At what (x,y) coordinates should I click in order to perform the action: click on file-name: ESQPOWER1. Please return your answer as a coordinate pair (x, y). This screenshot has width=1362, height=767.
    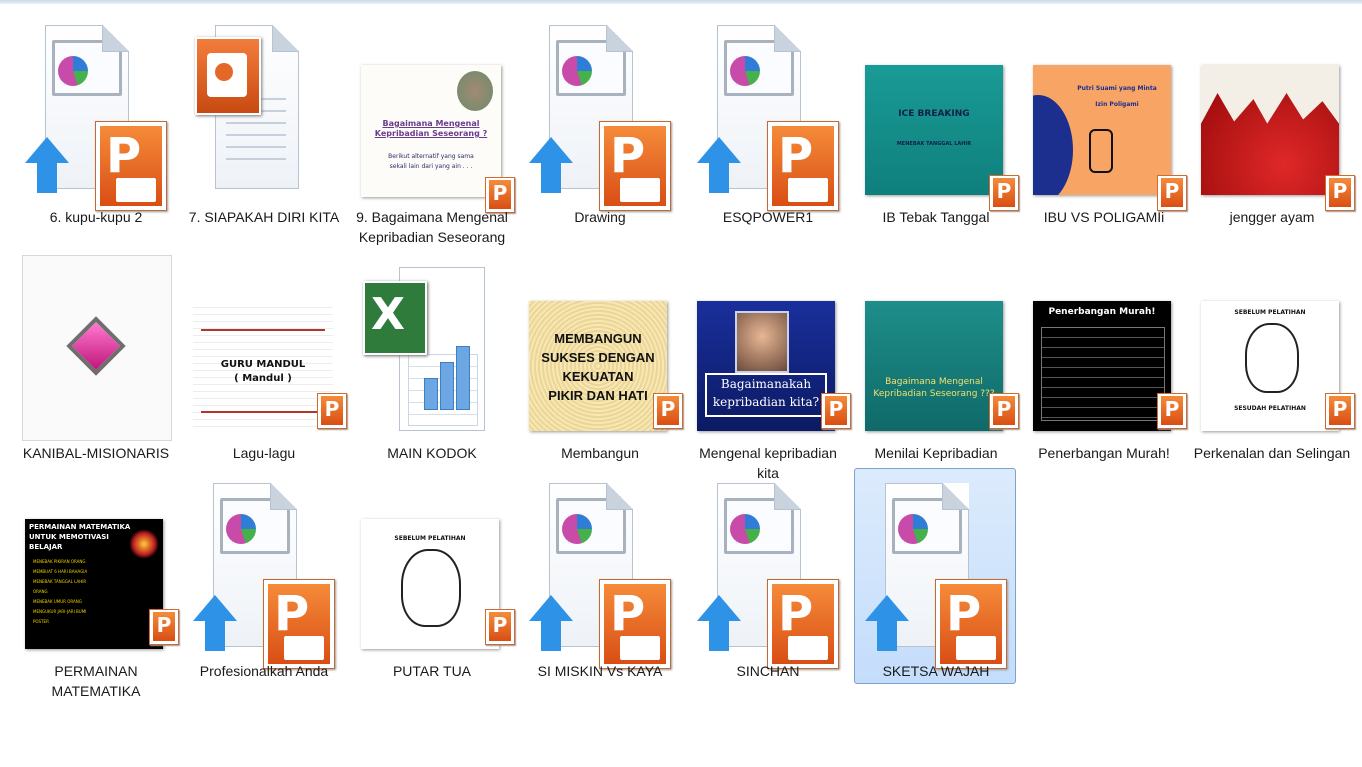
    Looking at the image, I should click on (768, 217).